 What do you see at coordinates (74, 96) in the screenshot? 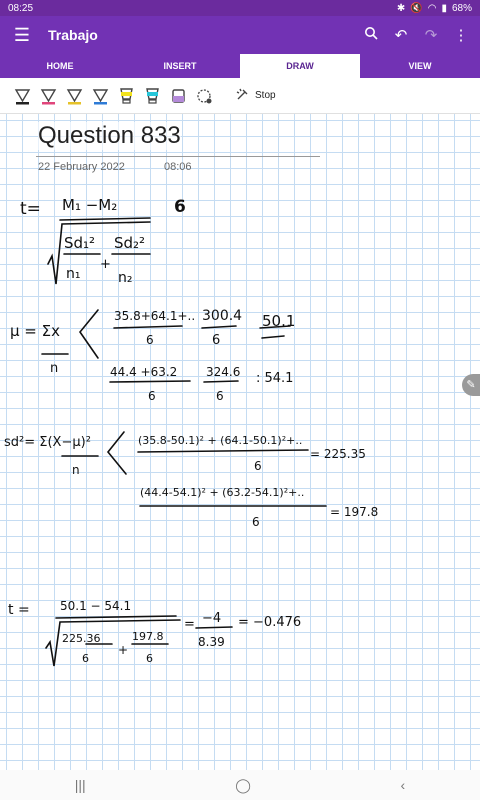
I see `pen-yellow-icon` at bounding box center [74, 96].